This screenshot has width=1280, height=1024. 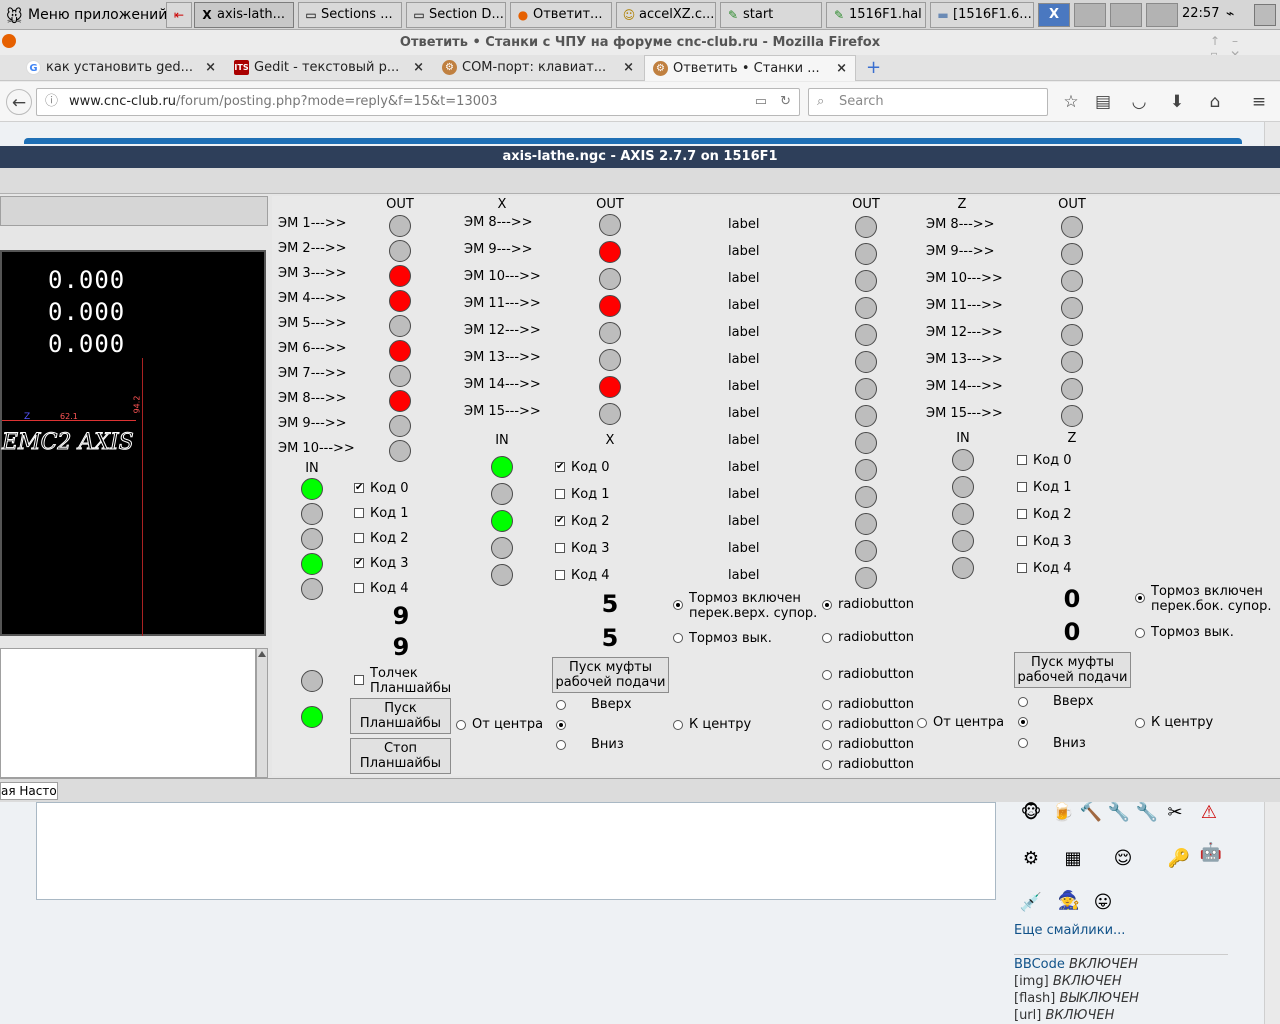 What do you see at coordinates (1177, 102) in the screenshot?
I see `download-icon: ⬇` at bounding box center [1177, 102].